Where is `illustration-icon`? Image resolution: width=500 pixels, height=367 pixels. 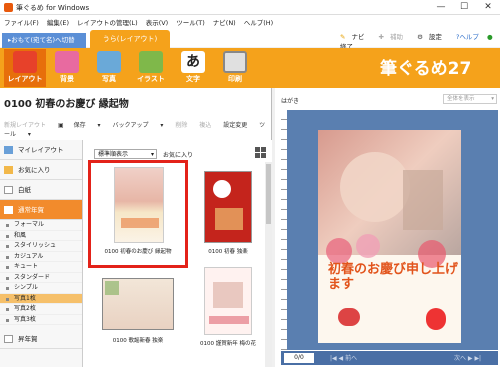 illustration-icon is located at coordinates (151, 62).